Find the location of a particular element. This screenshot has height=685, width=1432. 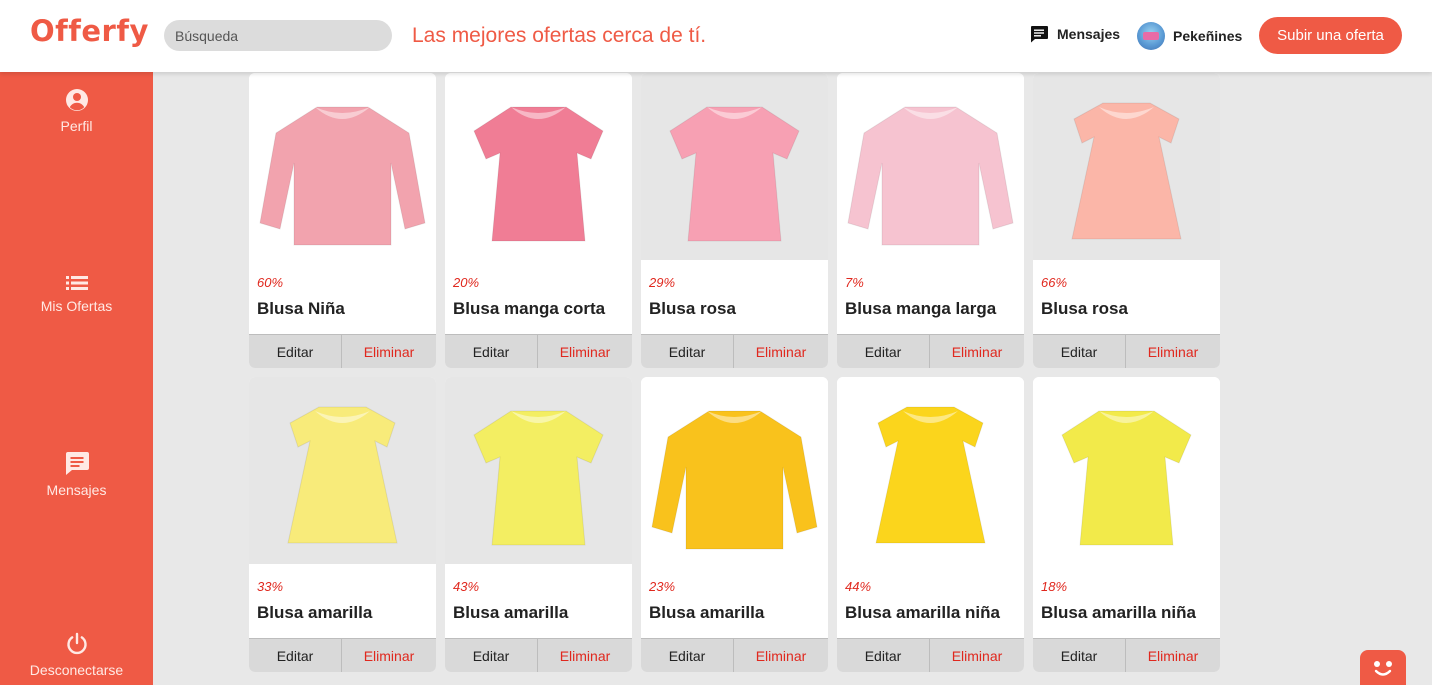

offer-card: 60% Blusa Niña Editar Eliminar is located at coordinates (342, 220).